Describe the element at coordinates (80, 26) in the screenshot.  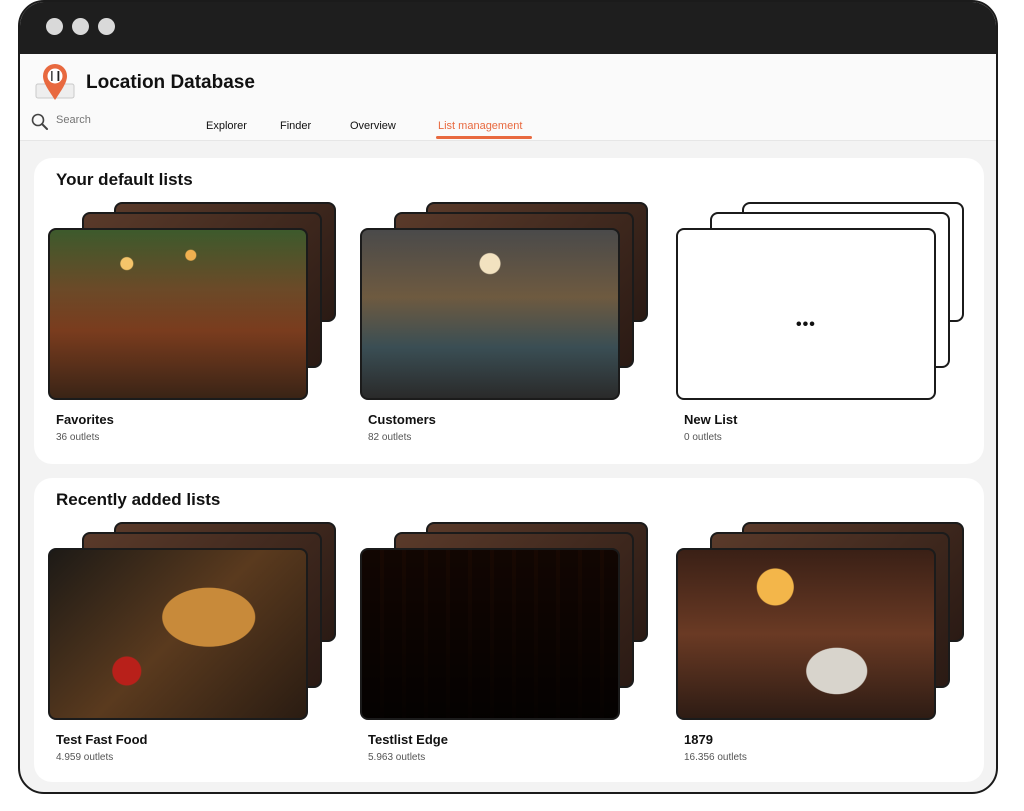
I see `window-minimize-button` at that location.